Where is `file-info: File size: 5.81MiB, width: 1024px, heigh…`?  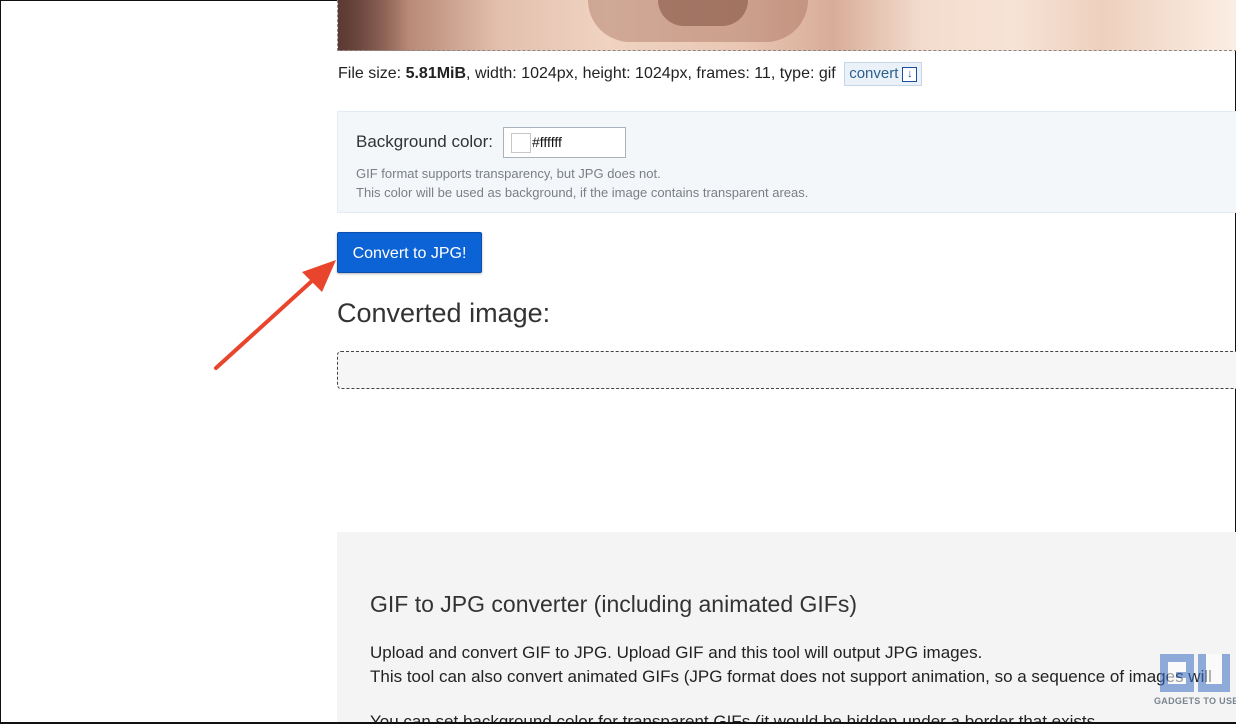 file-info: File size: 5.81MiB, width: 1024px, heigh… is located at coordinates (630, 74).